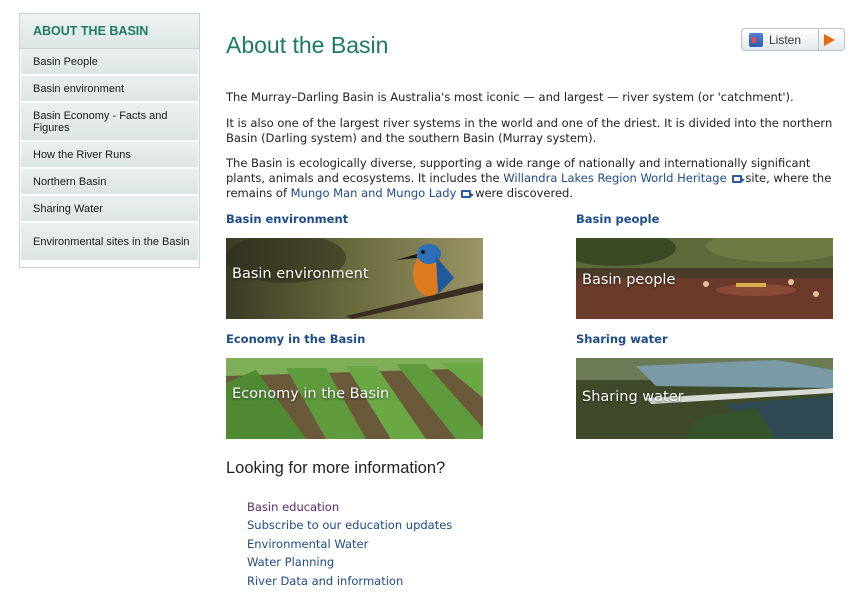 This screenshot has width=865, height=598. I want to click on sidebar-item-basin-economy: Basin Economy - Facts and Figures, so click(109, 122).